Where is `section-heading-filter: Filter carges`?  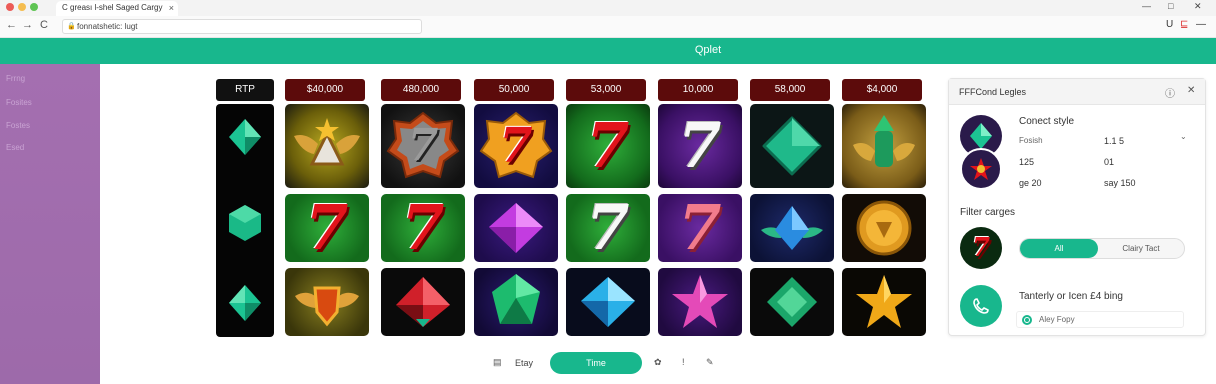 section-heading-filter: Filter carges is located at coordinates (988, 212).